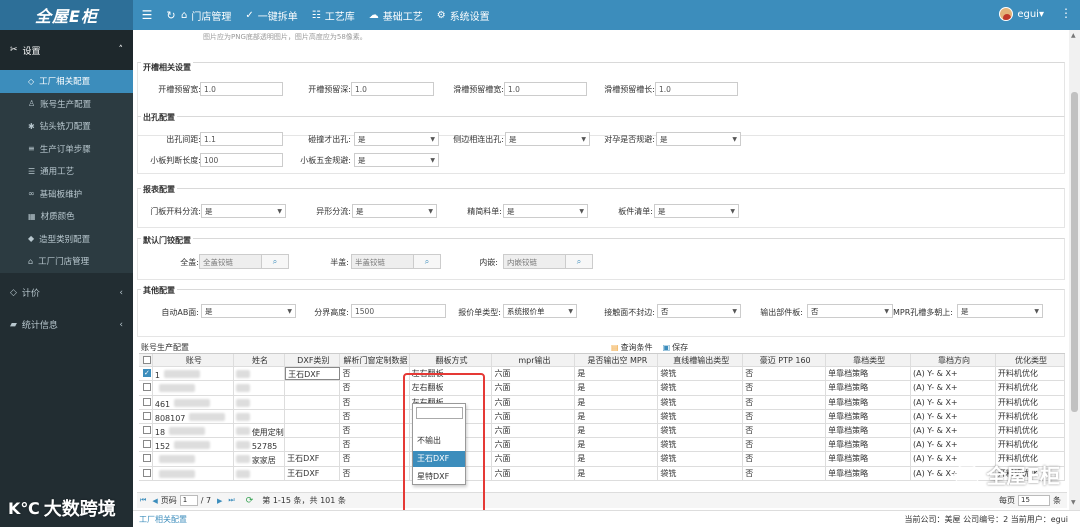 The height and width of the screenshot is (527, 1080). What do you see at coordinates (188, 500) in the screenshot?
I see `page-input: 1` at bounding box center [188, 500].